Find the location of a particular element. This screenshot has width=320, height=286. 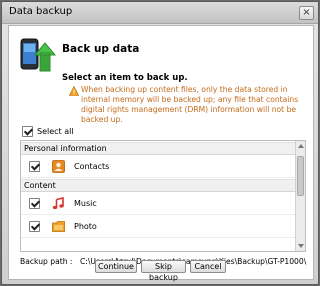

contacts-checkbox is located at coordinates (34, 166).